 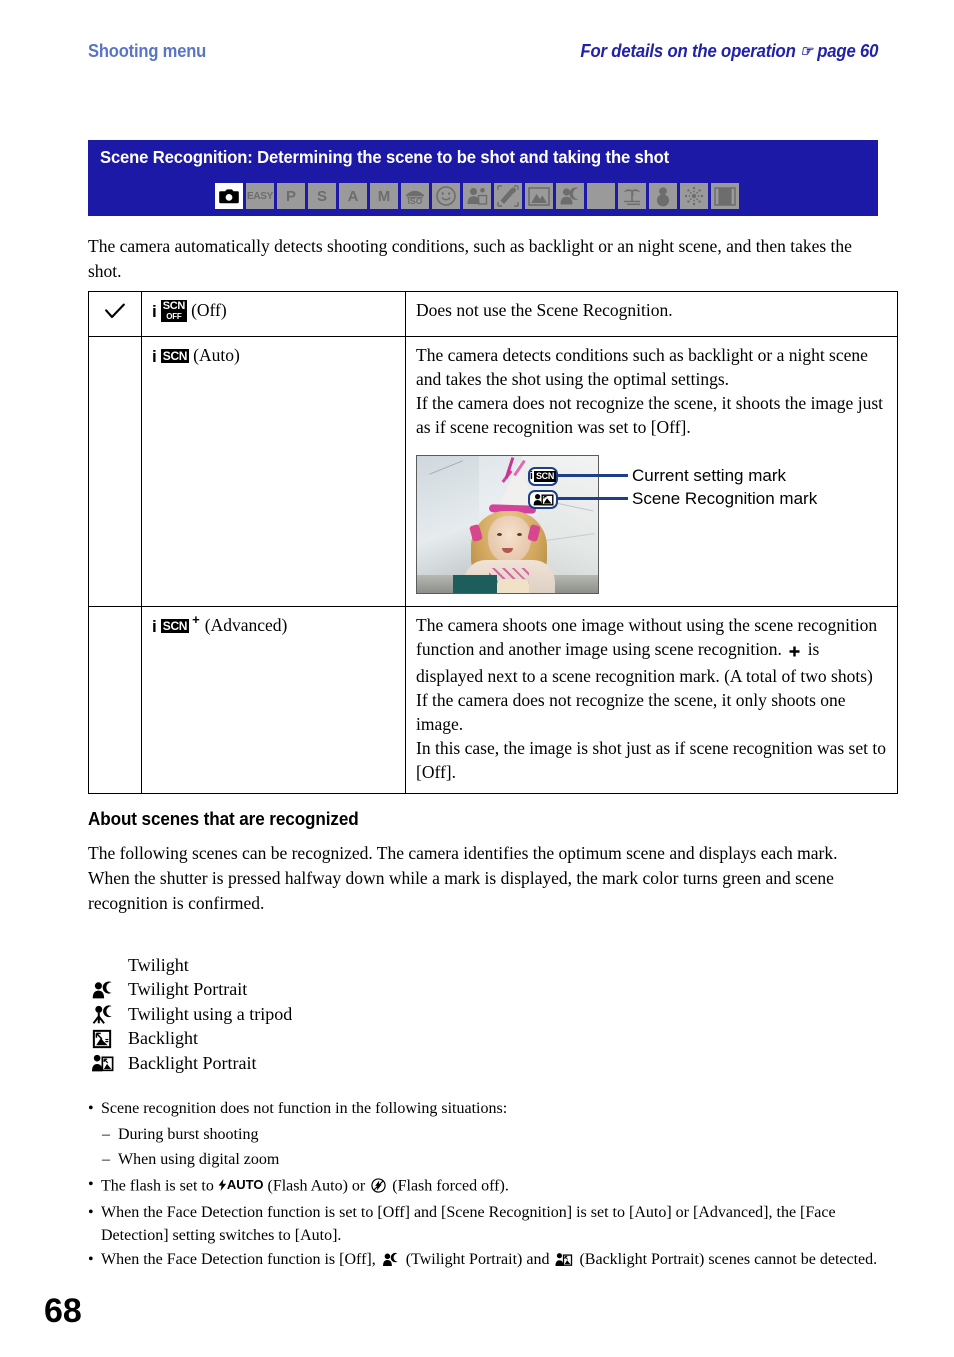 I want to click on page-number: 68, so click(x=63, y=1311).